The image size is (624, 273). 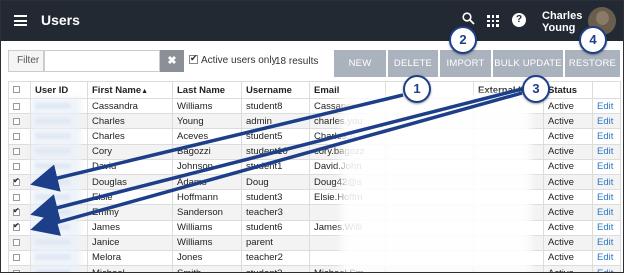 I want to click on restore-button: RESTORE, so click(x=592, y=63).